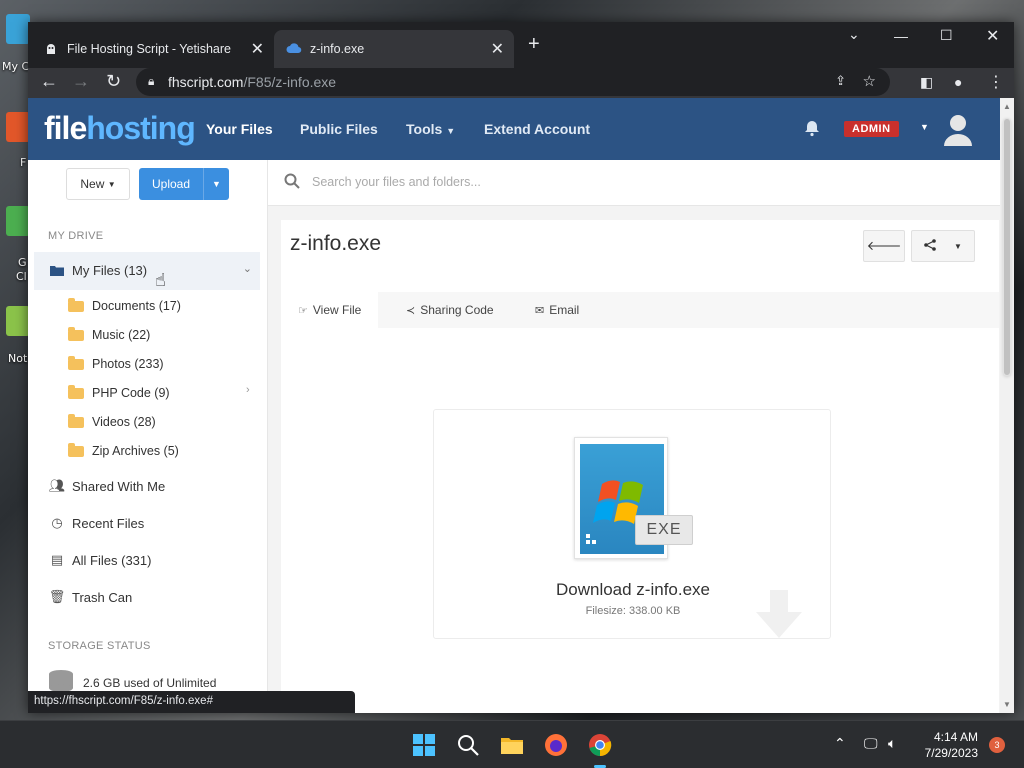 The image size is (1024, 768). Describe the element at coordinates (901, 36) in the screenshot. I see `minimize-icon: —` at that location.